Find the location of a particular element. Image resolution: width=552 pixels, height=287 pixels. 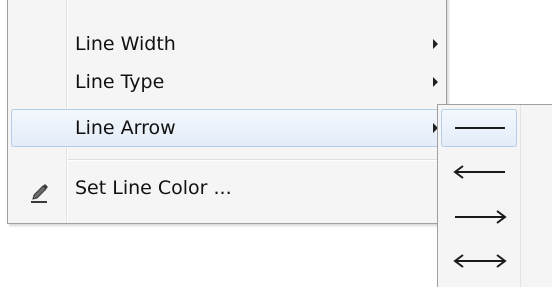

left-arrow-line-icon is located at coordinates (479, 172).